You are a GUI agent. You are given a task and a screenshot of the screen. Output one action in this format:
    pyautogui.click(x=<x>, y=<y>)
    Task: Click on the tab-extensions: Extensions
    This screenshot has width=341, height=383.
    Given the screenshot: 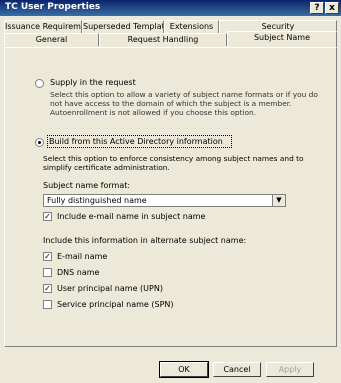 What is the action you would take?
    pyautogui.click(x=191, y=26)
    